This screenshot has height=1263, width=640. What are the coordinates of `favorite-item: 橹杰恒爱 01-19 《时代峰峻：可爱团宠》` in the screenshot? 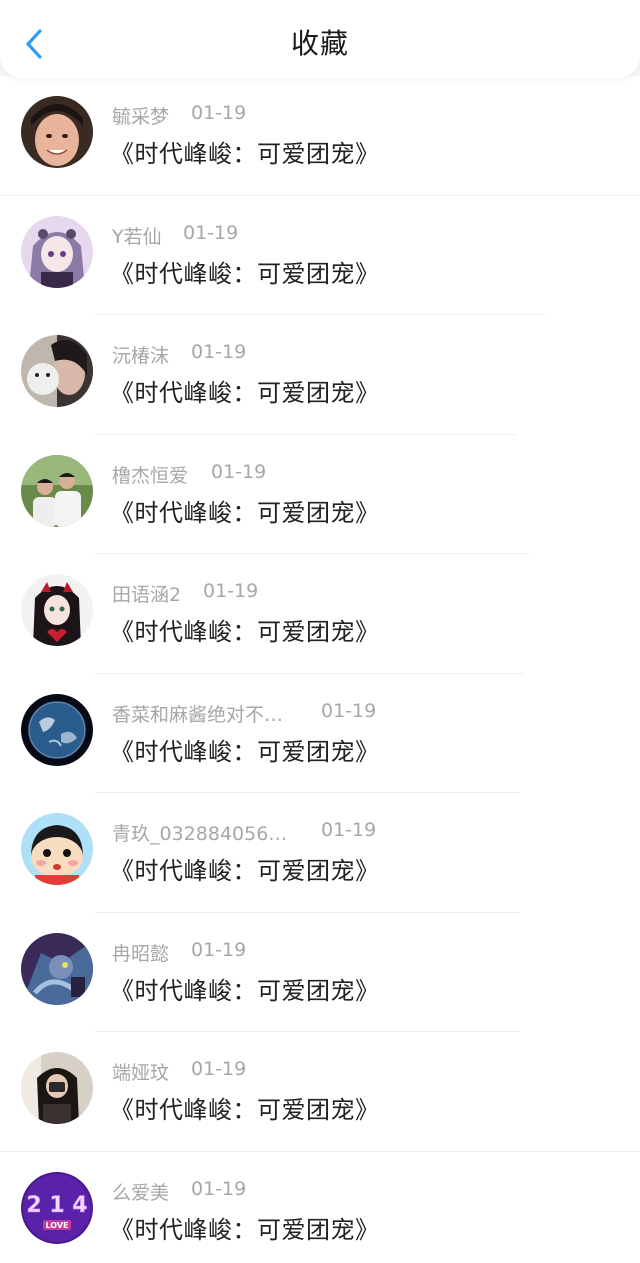 It's located at (320, 494).